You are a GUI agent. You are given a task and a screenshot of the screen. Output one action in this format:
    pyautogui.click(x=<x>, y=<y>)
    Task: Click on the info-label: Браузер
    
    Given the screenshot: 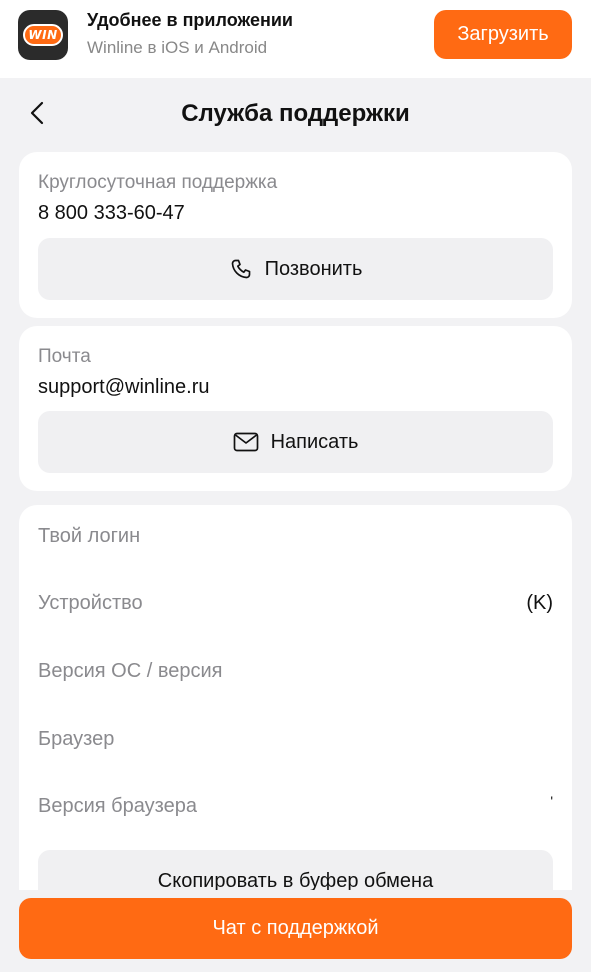 What is the action you would take?
    pyautogui.click(x=76, y=738)
    